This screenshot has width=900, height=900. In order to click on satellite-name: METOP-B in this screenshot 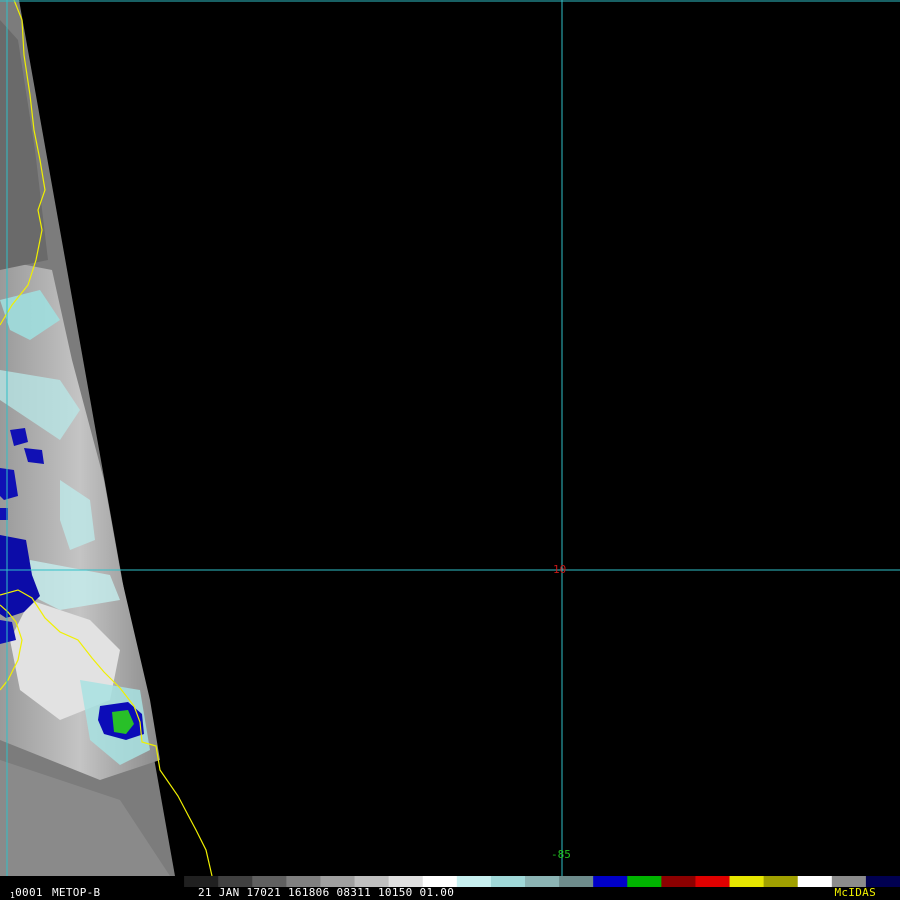, I will do `click(76, 892)`.